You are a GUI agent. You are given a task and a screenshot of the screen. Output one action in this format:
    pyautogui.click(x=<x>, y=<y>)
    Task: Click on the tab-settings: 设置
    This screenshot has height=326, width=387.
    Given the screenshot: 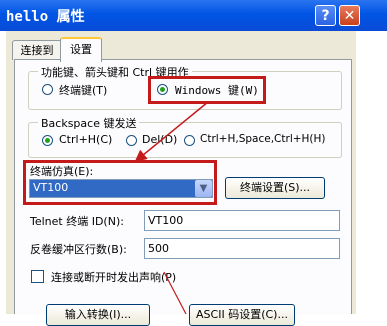 What is the action you would take?
    pyautogui.click(x=81, y=49)
    